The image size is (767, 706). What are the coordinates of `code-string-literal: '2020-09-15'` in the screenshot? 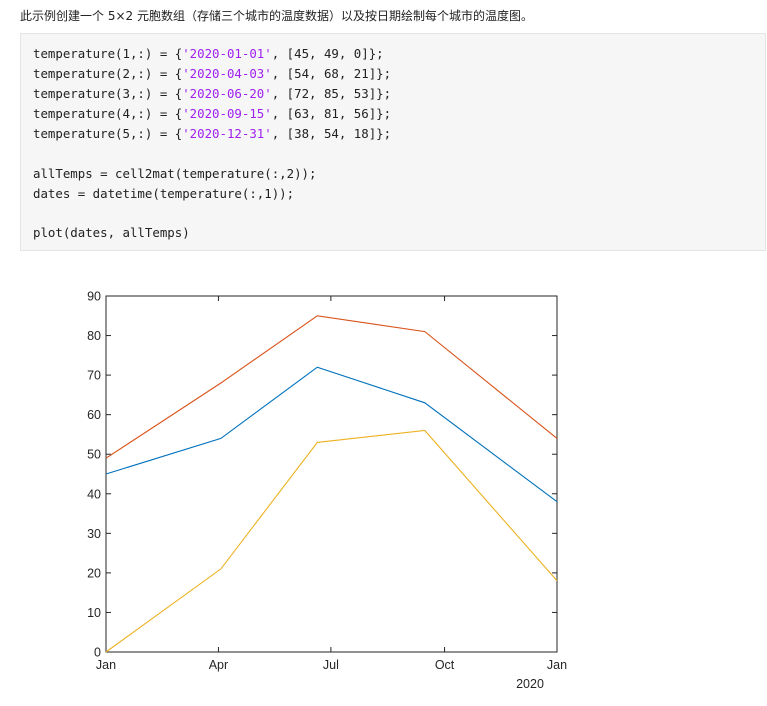 It's located at (227, 113).